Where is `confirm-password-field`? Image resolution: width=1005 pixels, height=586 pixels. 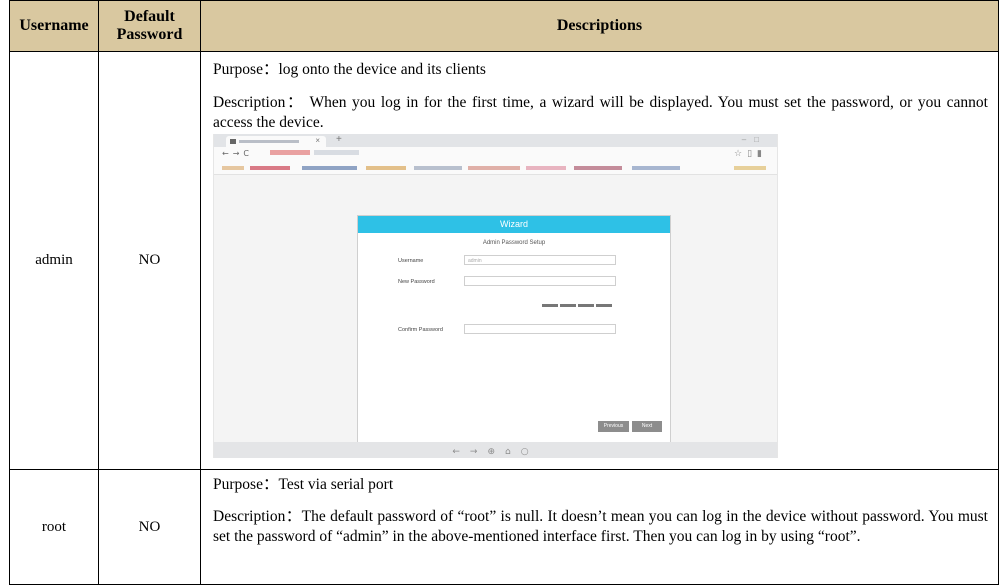
confirm-password-field is located at coordinates (540, 329).